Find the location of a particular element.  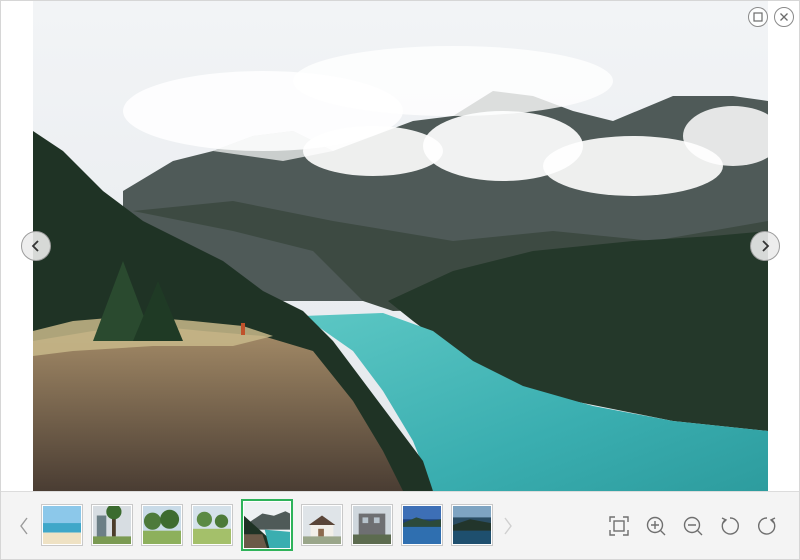

next-image-button is located at coordinates (765, 246).